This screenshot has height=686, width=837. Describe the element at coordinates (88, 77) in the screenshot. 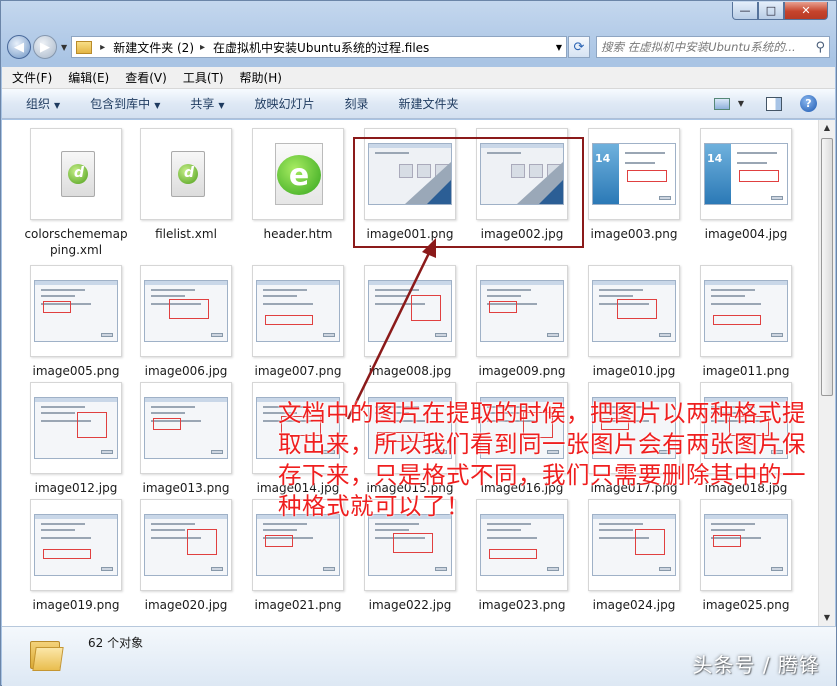

I see `menu-edit: 编辑(E)` at that location.